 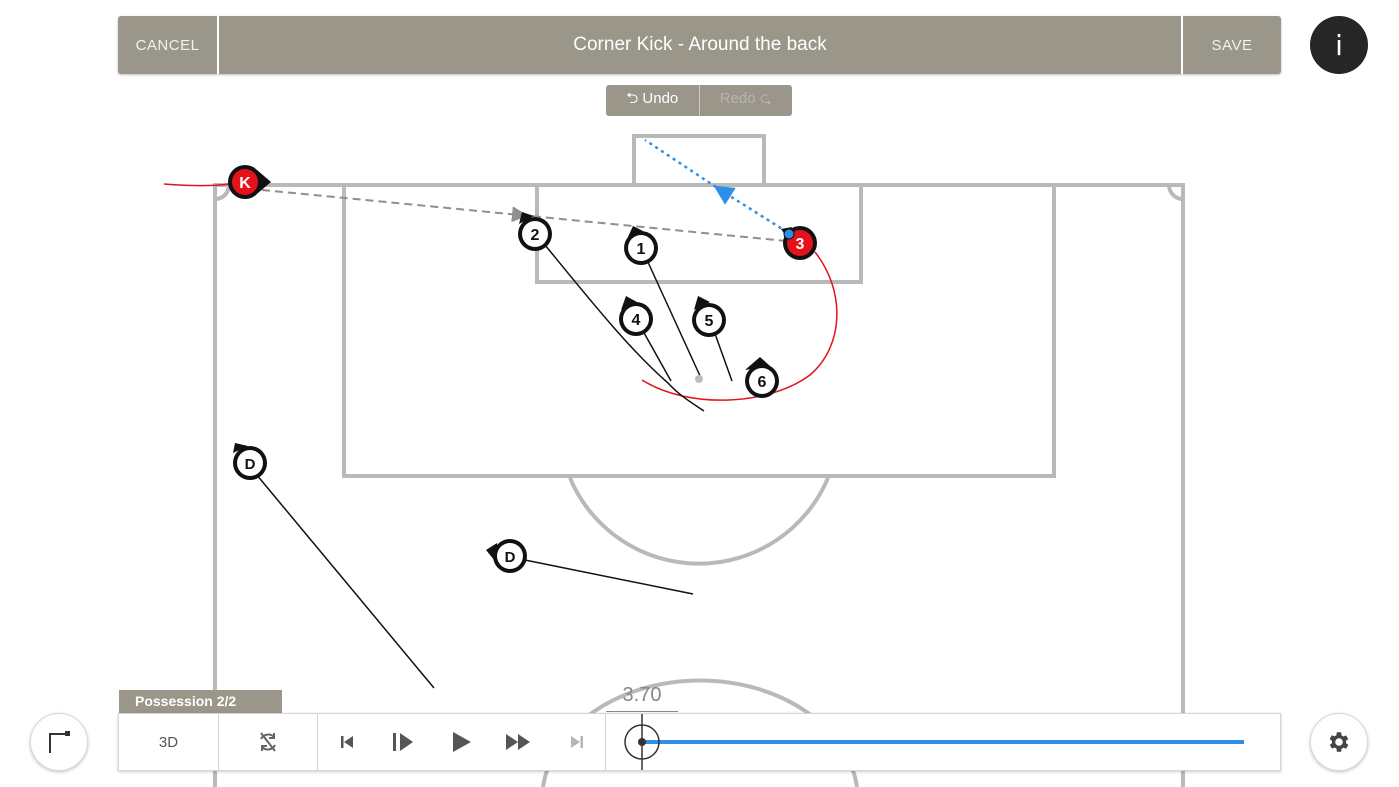 What do you see at coordinates (606, 576) in the screenshot?
I see `defender-2-run-line` at bounding box center [606, 576].